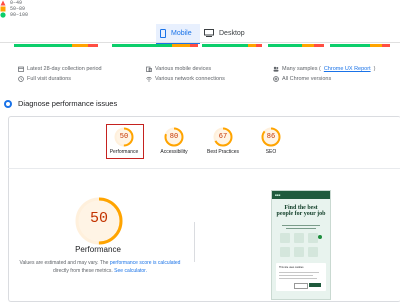 This screenshot has width=400, height=302. Describe the element at coordinates (276, 79) in the screenshot. I see `chrome-icon` at that location.